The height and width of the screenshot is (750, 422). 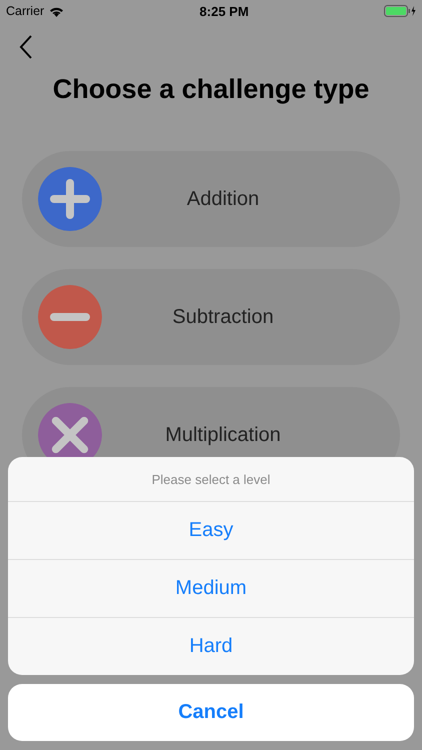 What do you see at coordinates (56, 11) in the screenshot?
I see `wifi-icon` at bounding box center [56, 11].